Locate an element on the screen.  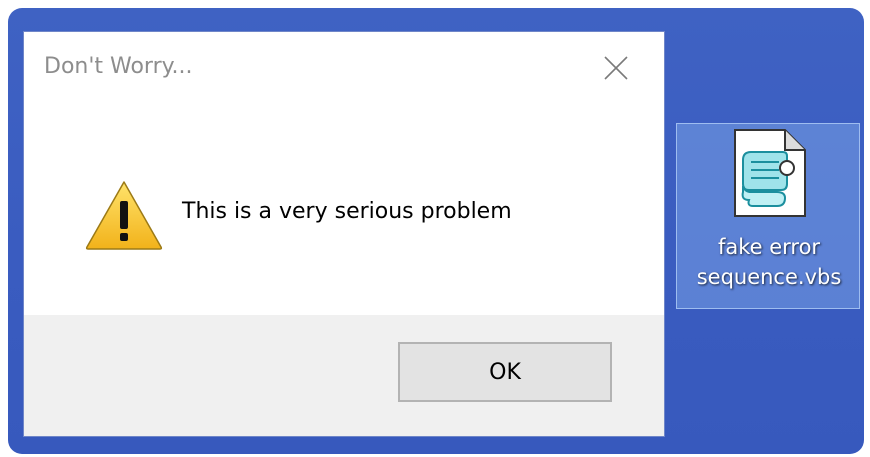
close-button is located at coordinates (616, 68).